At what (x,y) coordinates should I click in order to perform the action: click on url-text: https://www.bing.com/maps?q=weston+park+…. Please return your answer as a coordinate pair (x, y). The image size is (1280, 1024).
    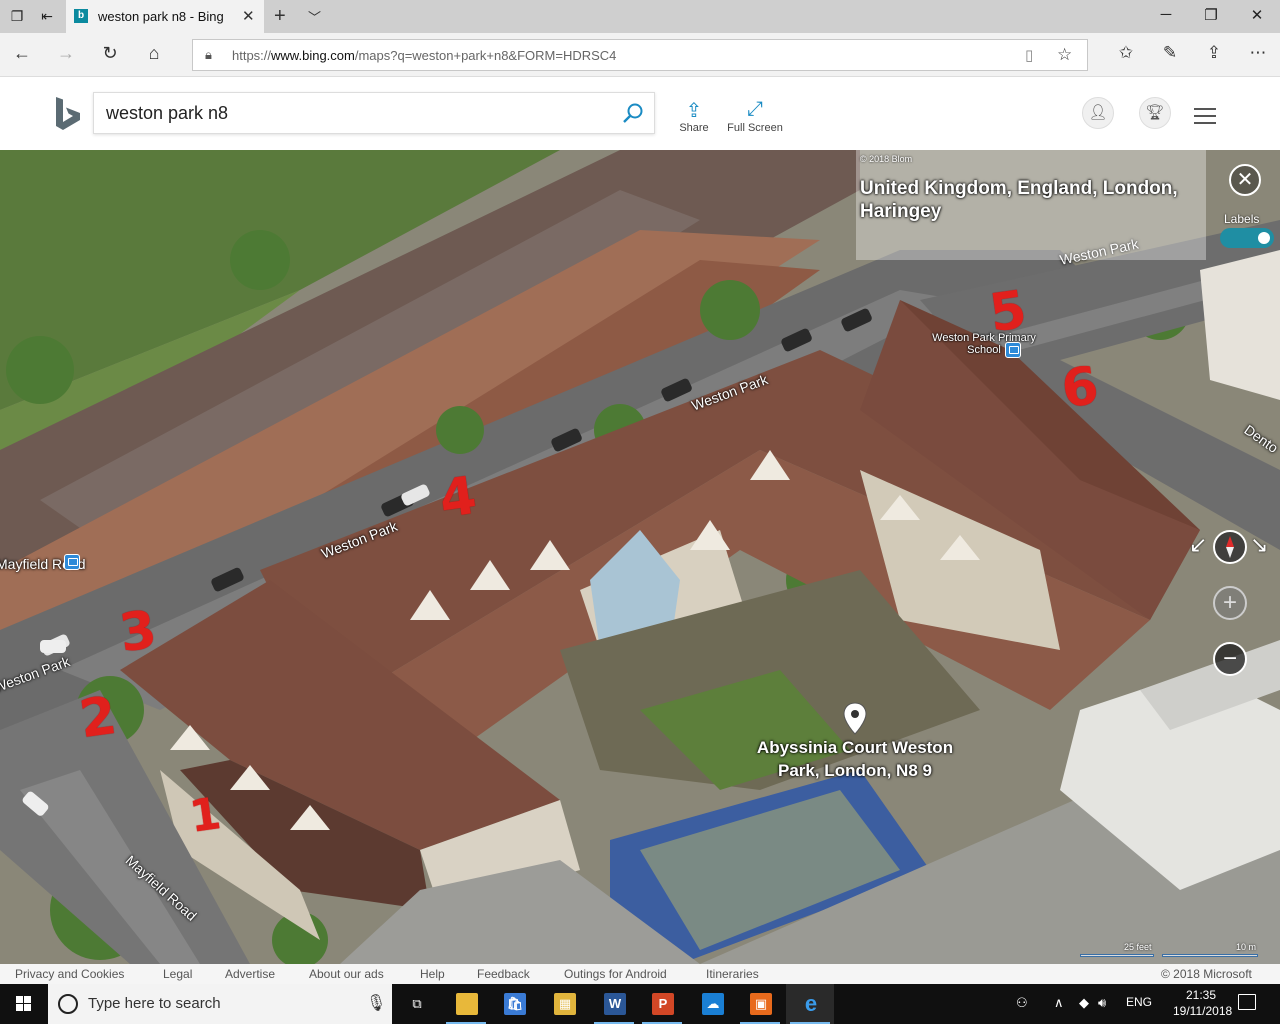
    Looking at the image, I should click on (424, 55).